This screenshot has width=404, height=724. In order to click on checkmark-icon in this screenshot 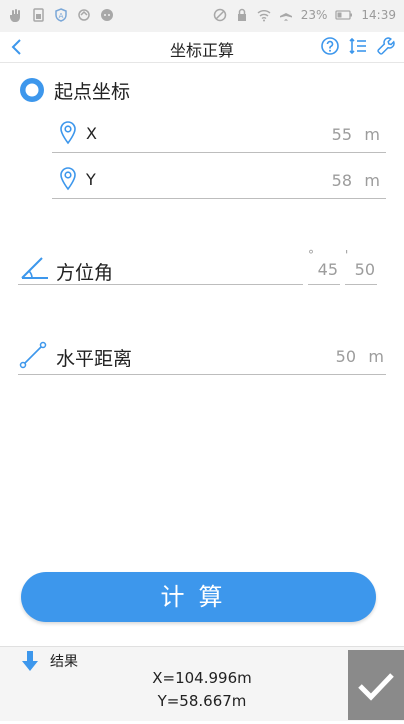, I will do `click(376, 687)`.